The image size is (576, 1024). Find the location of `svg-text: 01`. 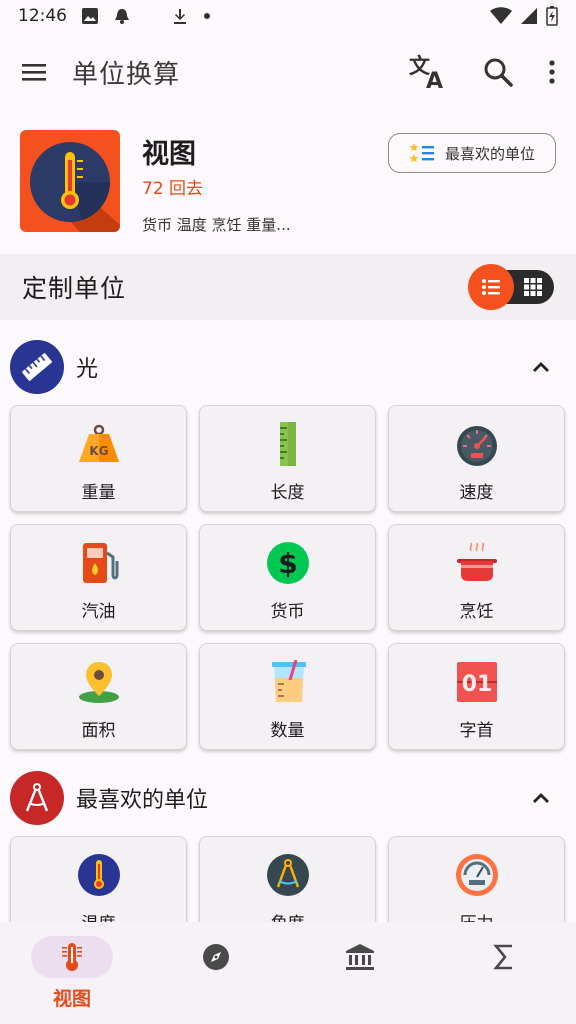

svg-text: 01 is located at coordinates (476, 684).